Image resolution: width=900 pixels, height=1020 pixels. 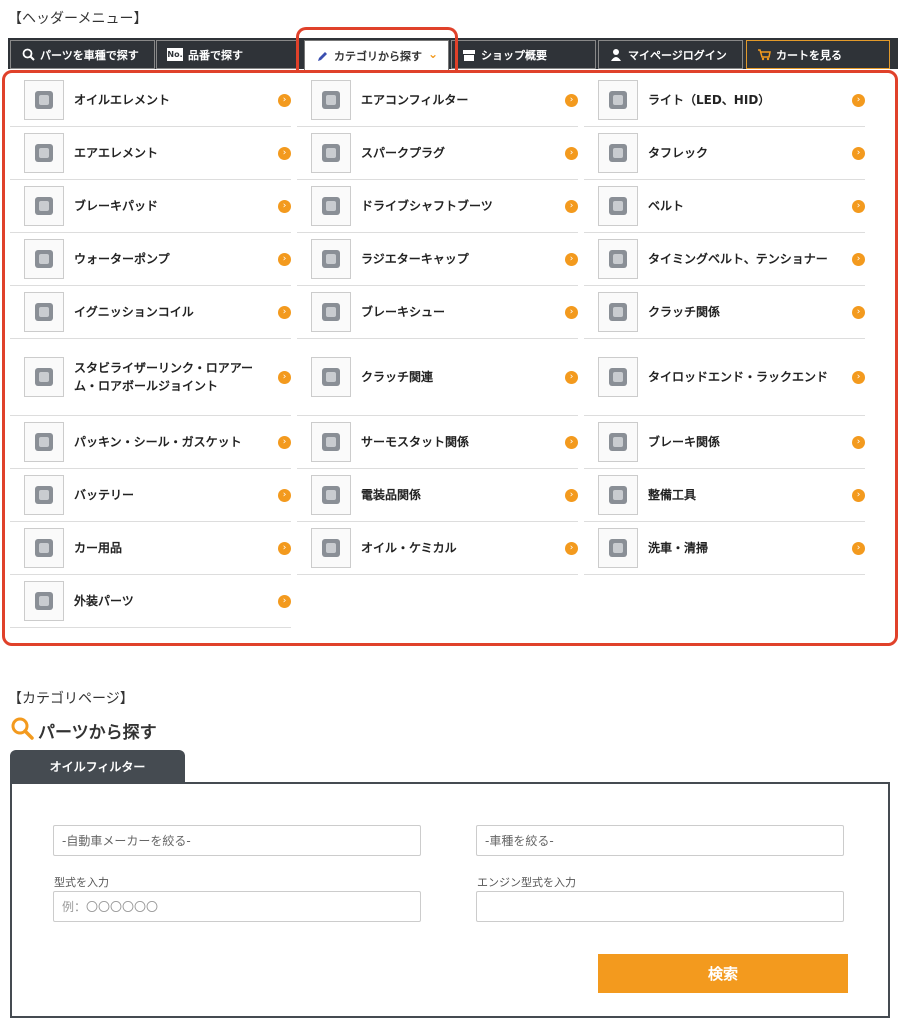 What do you see at coordinates (44, 206) in the screenshot?
I see `brake-pad-image` at bounding box center [44, 206].